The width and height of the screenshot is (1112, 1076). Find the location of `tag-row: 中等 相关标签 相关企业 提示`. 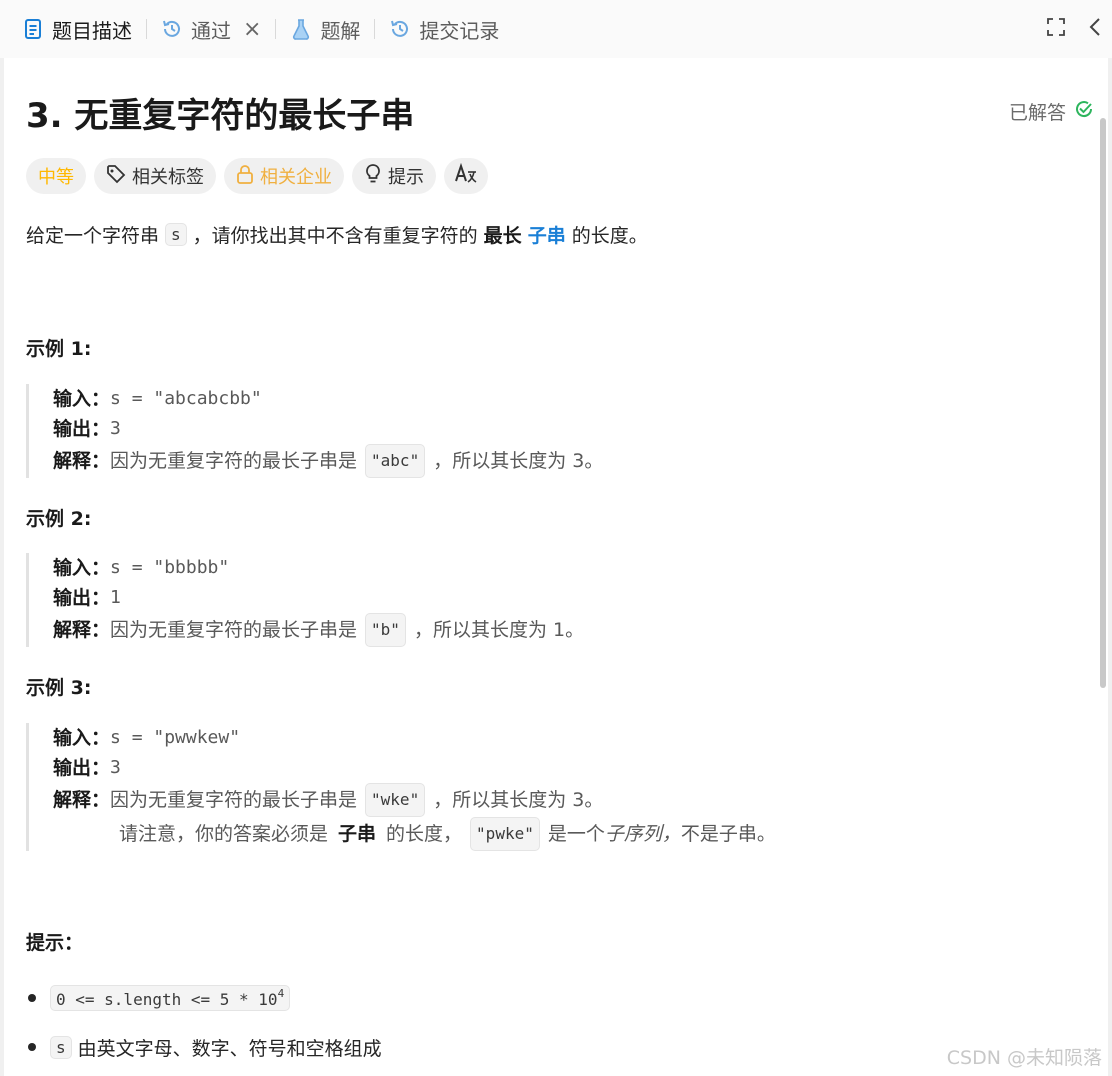

tag-row: 中等 相关标签 相关企业 提示 is located at coordinates (257, 176).